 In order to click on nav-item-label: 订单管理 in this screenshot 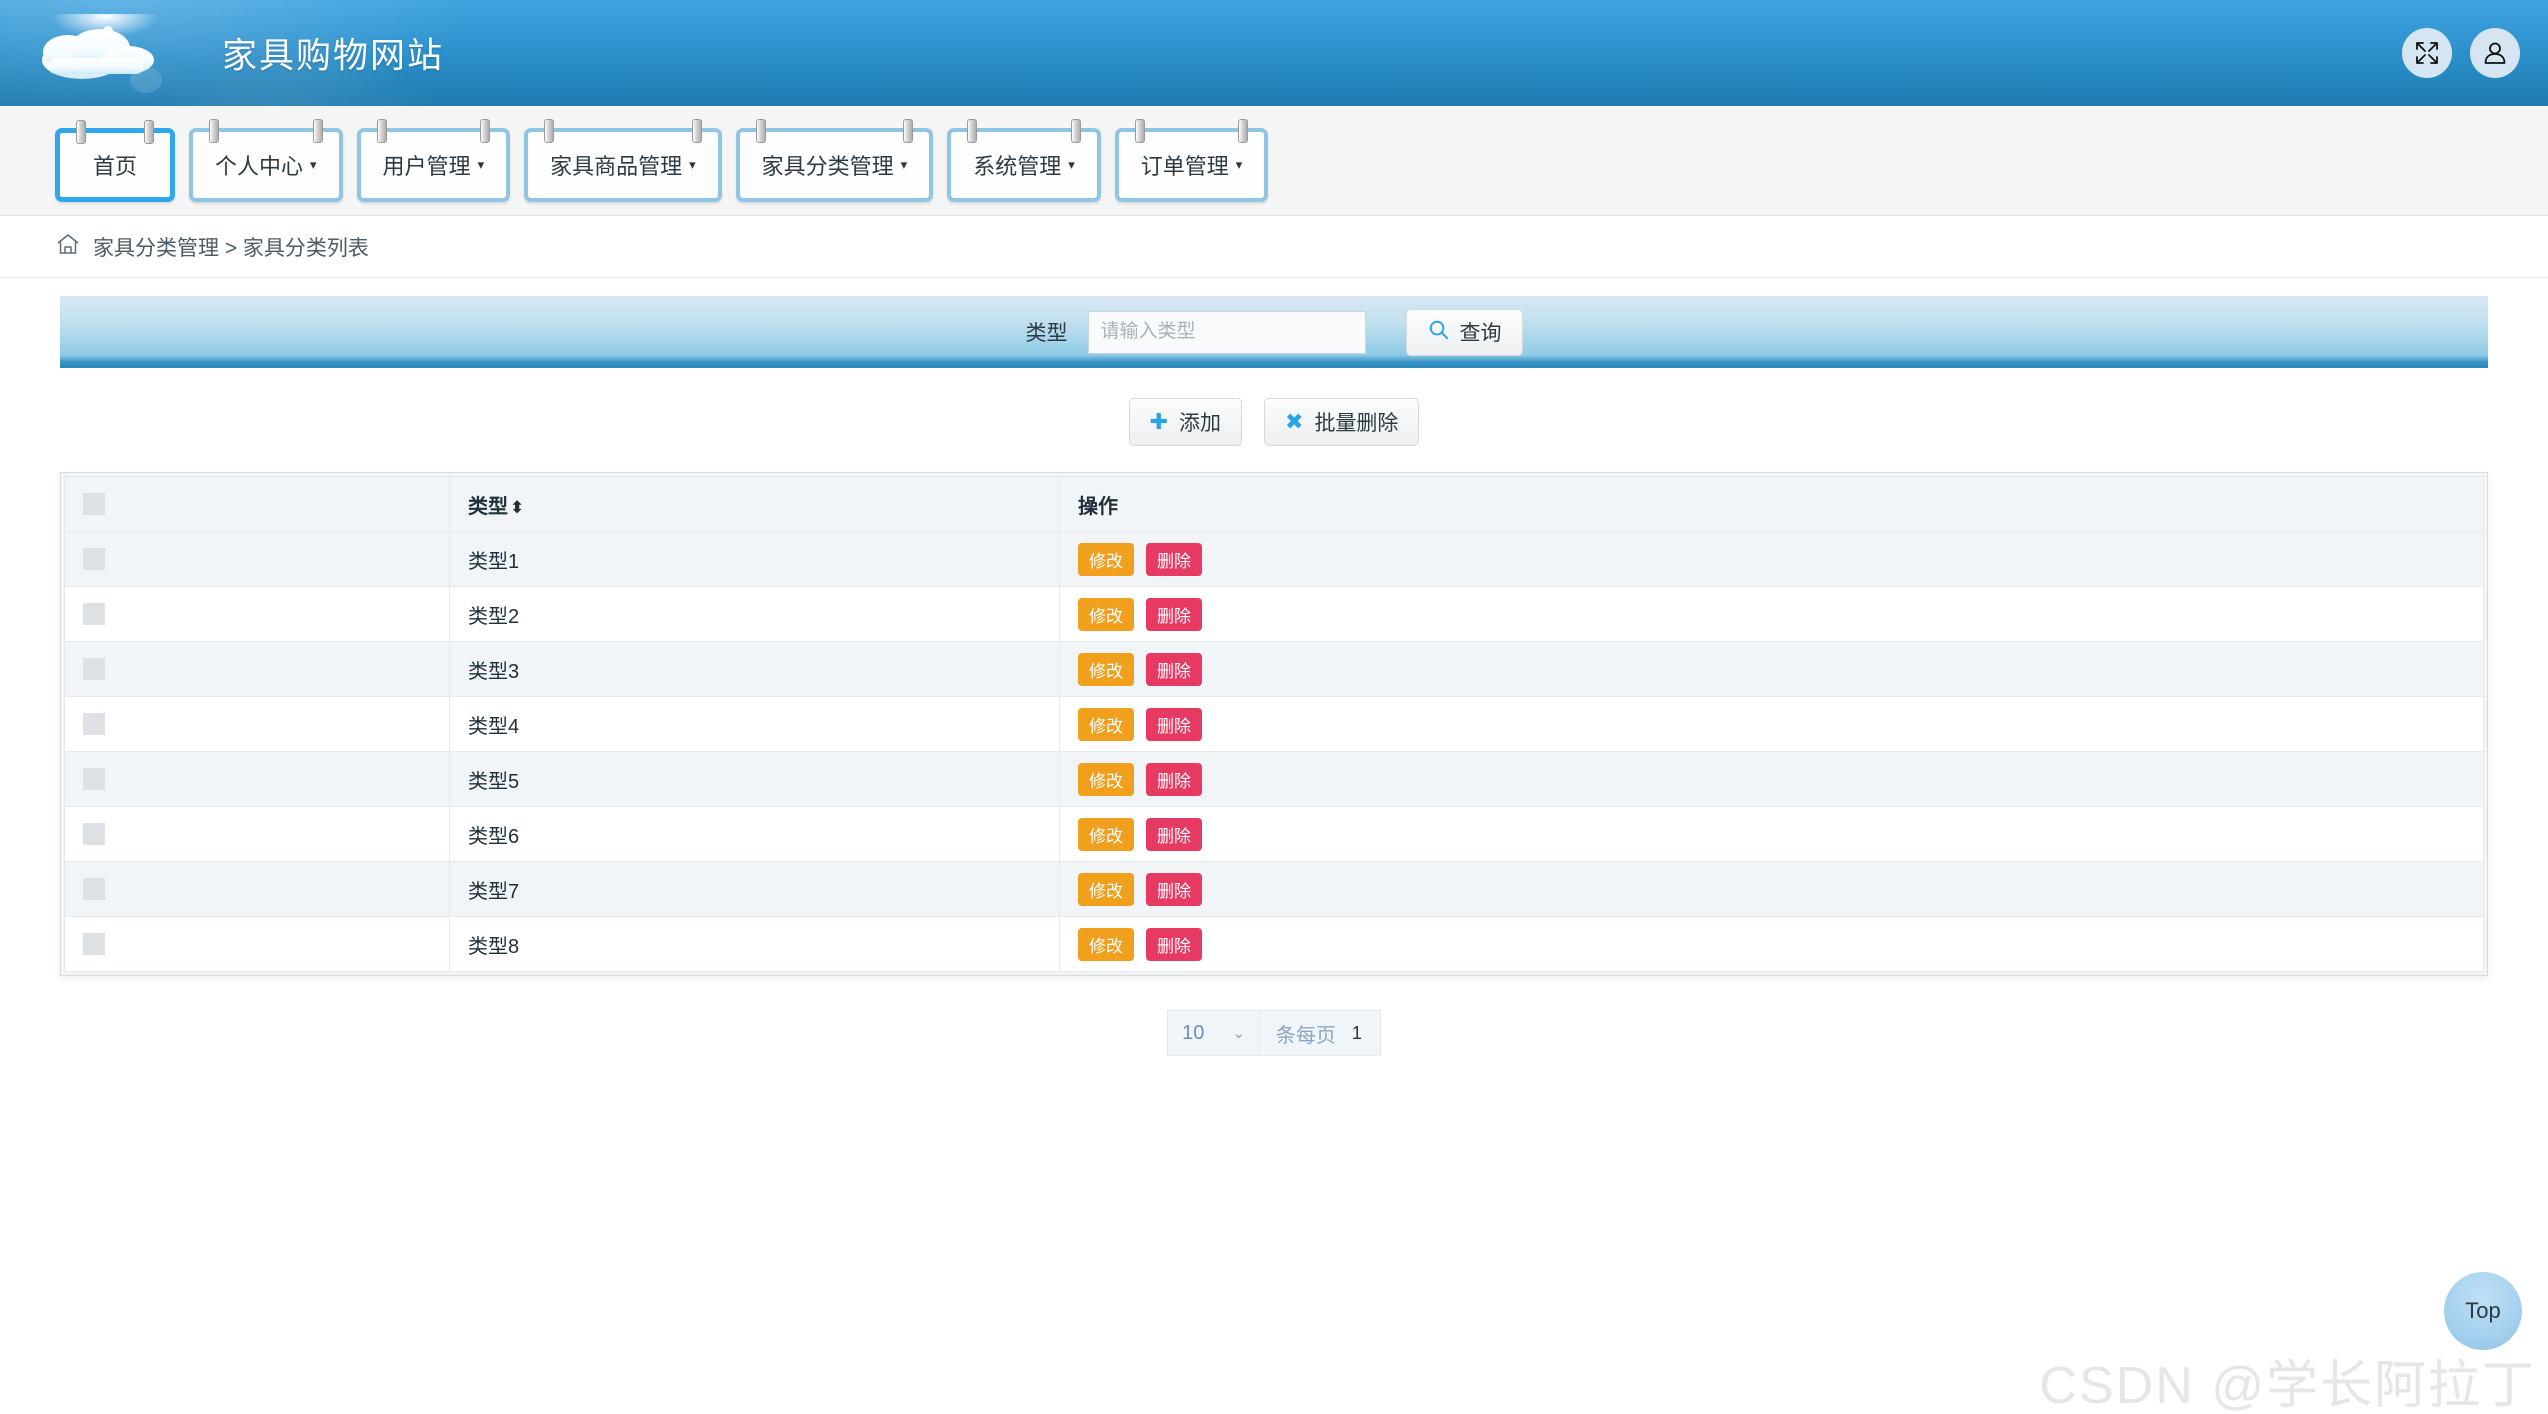, I will do `click(1184, 166)`.